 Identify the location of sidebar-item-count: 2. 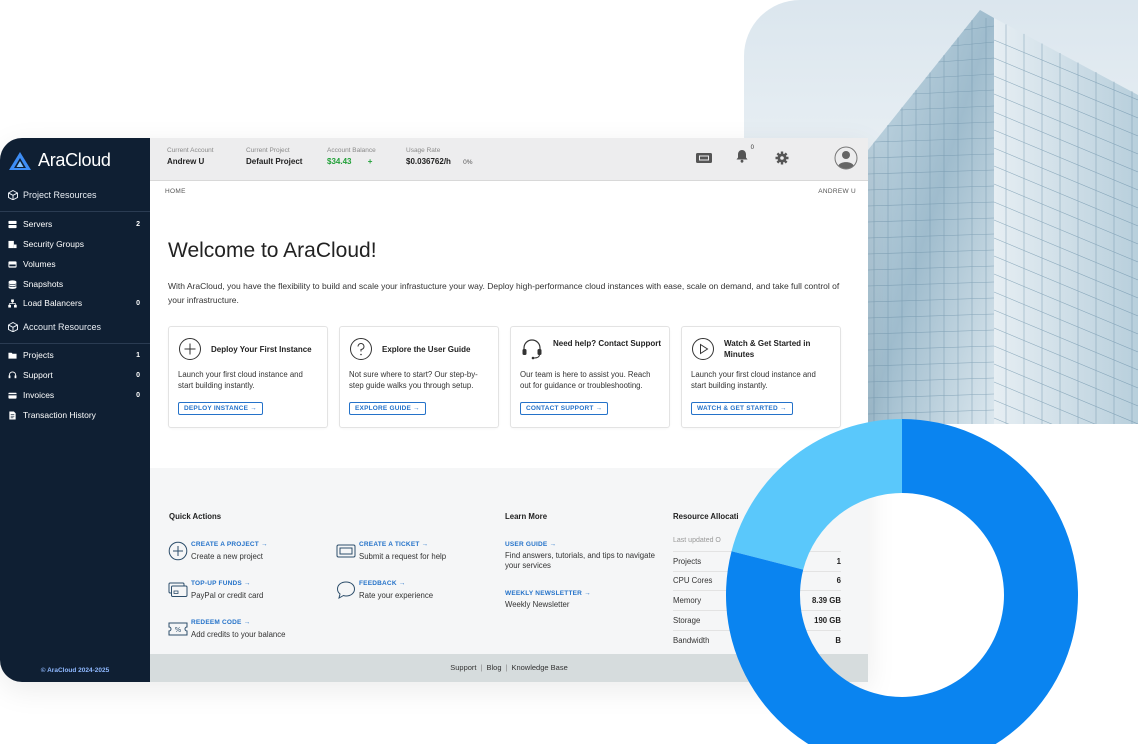
(138, 224).